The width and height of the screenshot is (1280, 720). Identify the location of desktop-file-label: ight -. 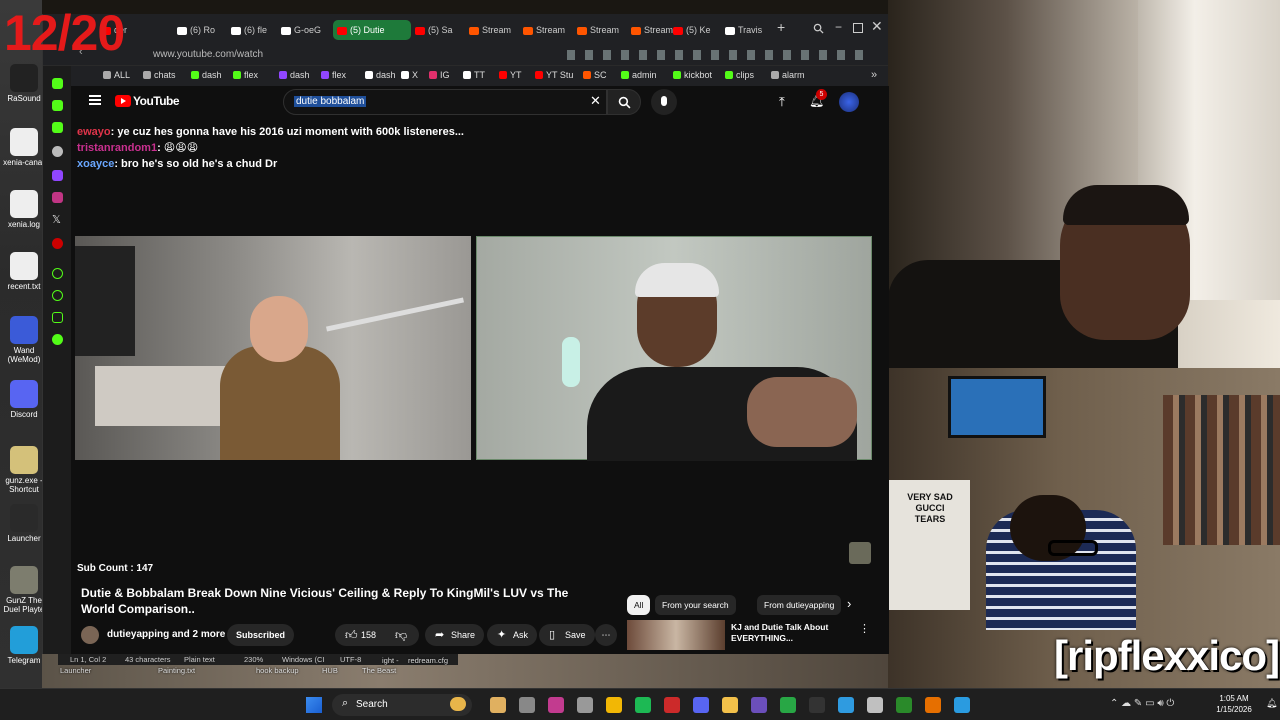
(390, 660).